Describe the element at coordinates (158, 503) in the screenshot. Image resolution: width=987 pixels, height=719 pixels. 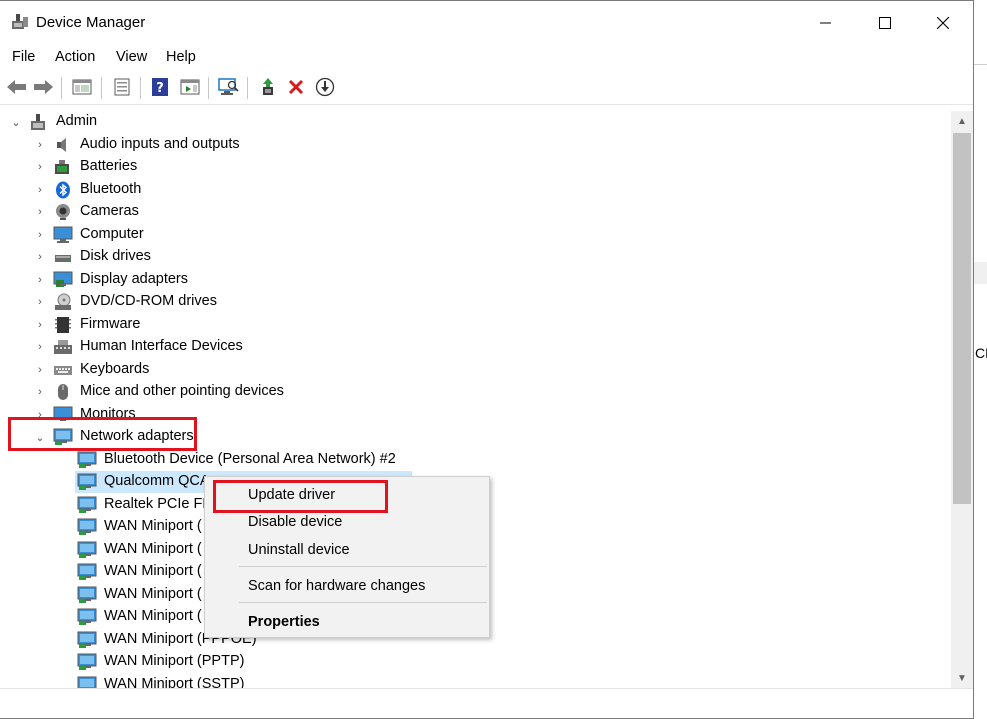
I see `tree-item-label: Realtek PCIe FE` at that location.